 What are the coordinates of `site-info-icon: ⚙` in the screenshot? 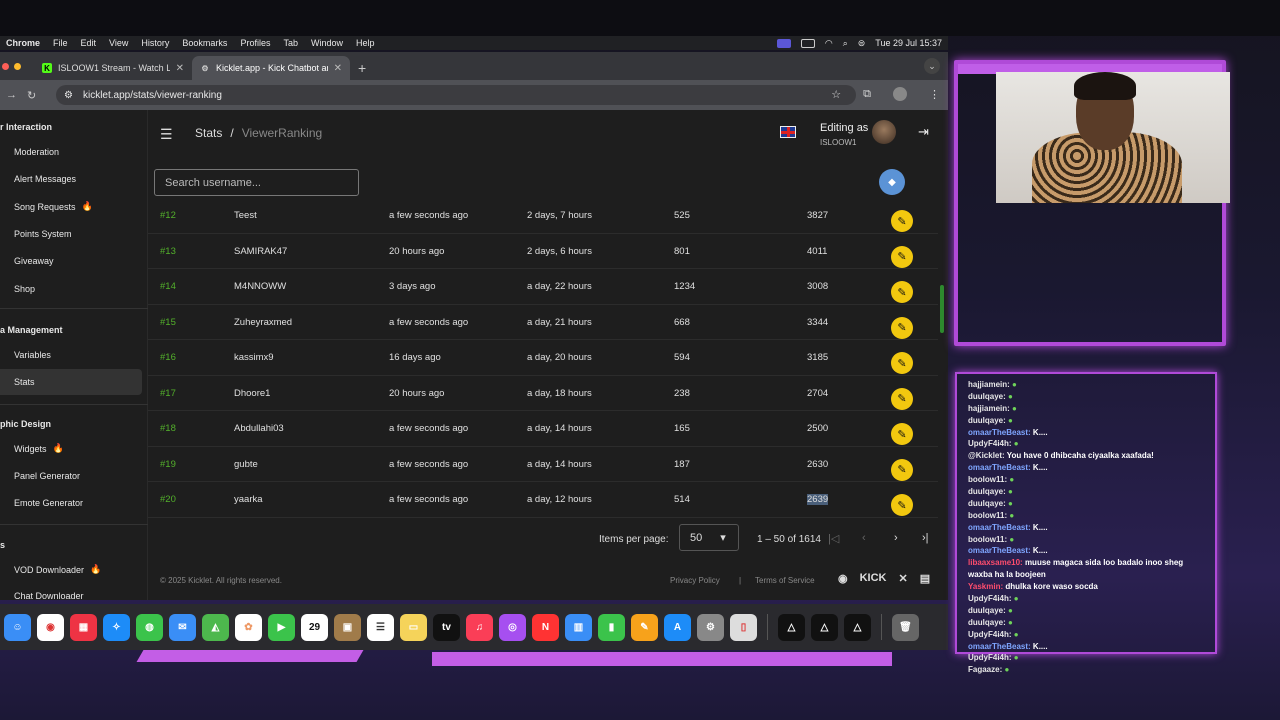 It's located at (68, 95).